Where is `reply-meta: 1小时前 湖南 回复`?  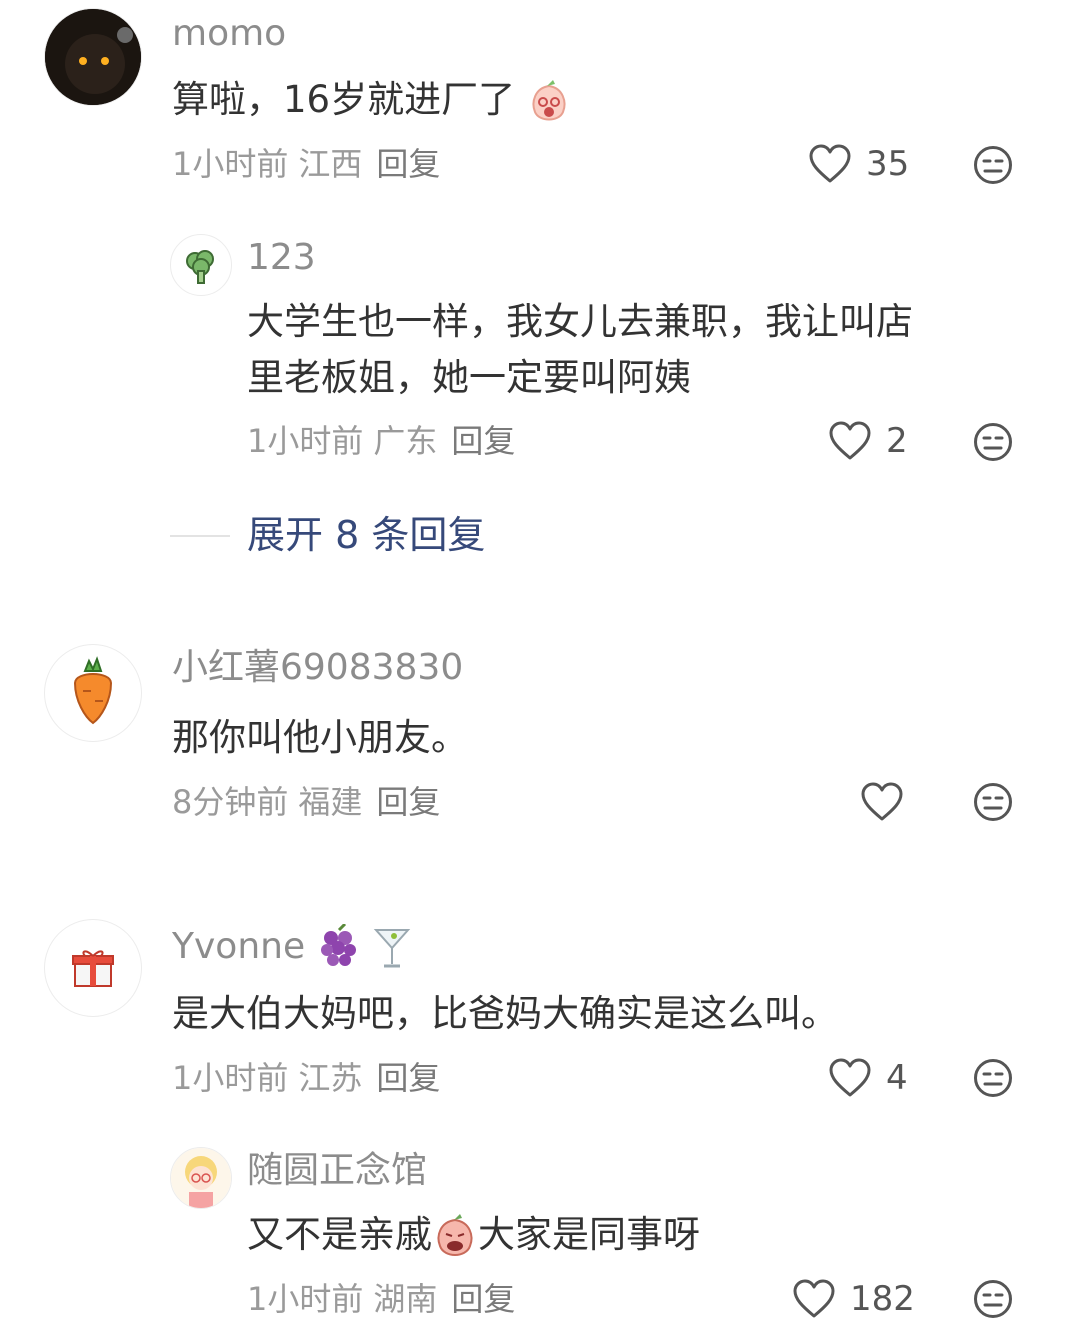
reply-meta: 1小时前 湖南 回复 is located at coordinates (381, 1299).